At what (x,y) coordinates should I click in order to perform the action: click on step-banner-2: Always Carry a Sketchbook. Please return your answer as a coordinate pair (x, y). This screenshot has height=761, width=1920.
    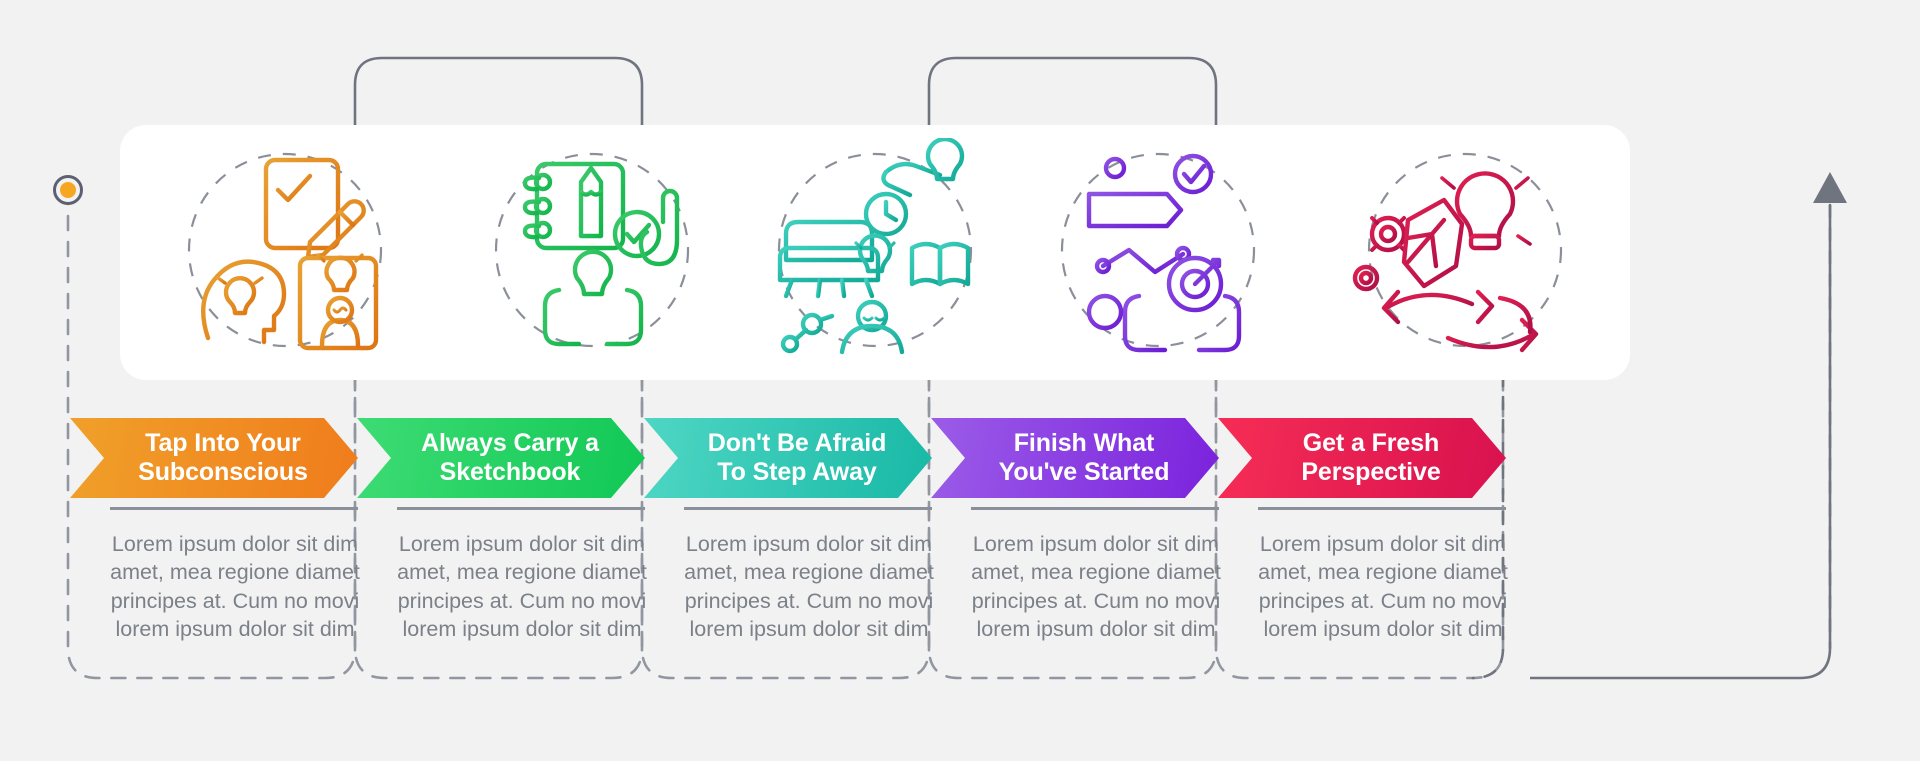
    Looking at the image, I should click on (501, 458).